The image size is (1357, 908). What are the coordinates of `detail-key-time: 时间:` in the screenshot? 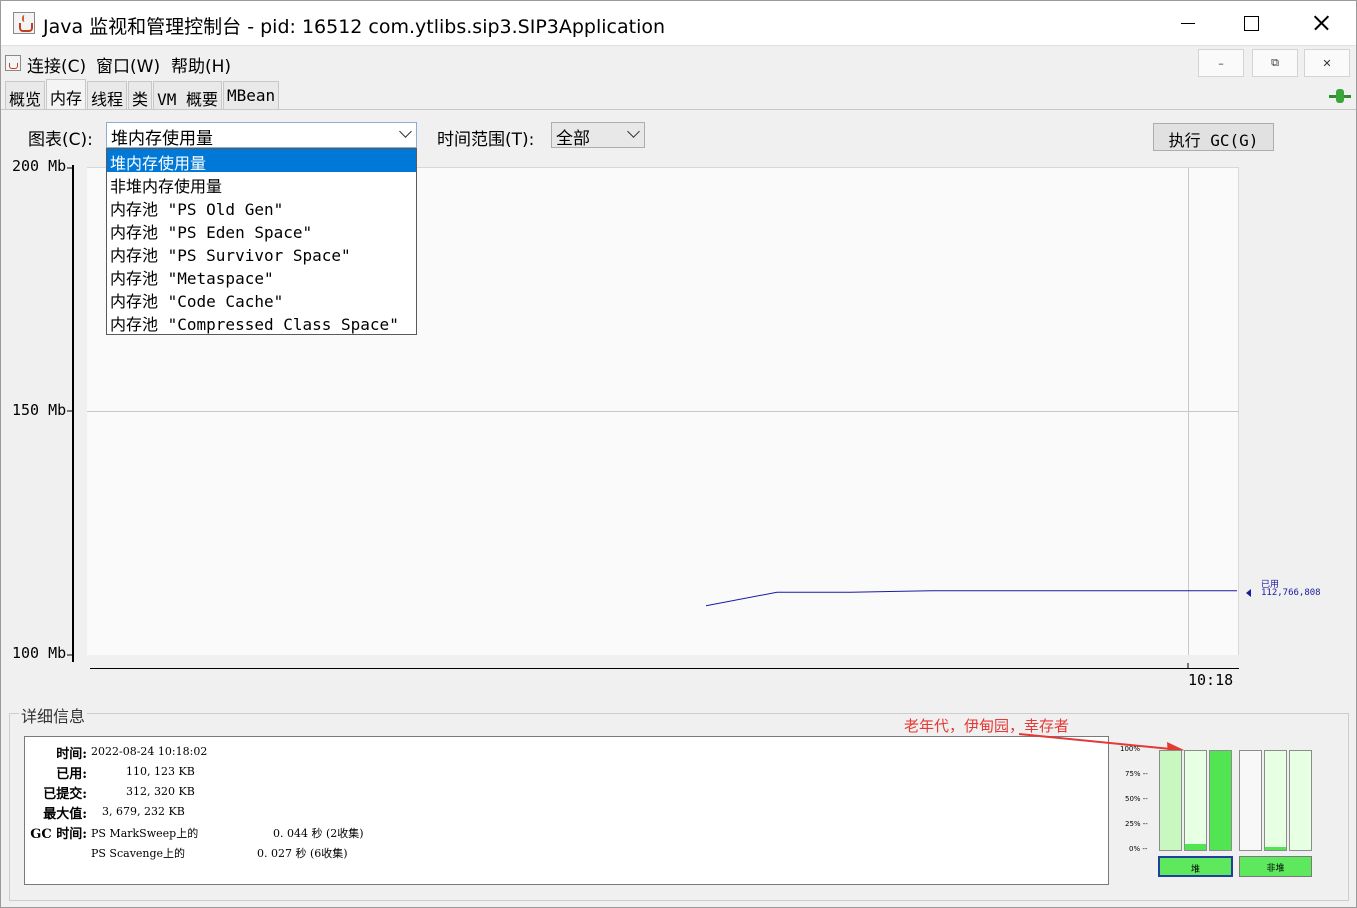 It's located at (71, 754).